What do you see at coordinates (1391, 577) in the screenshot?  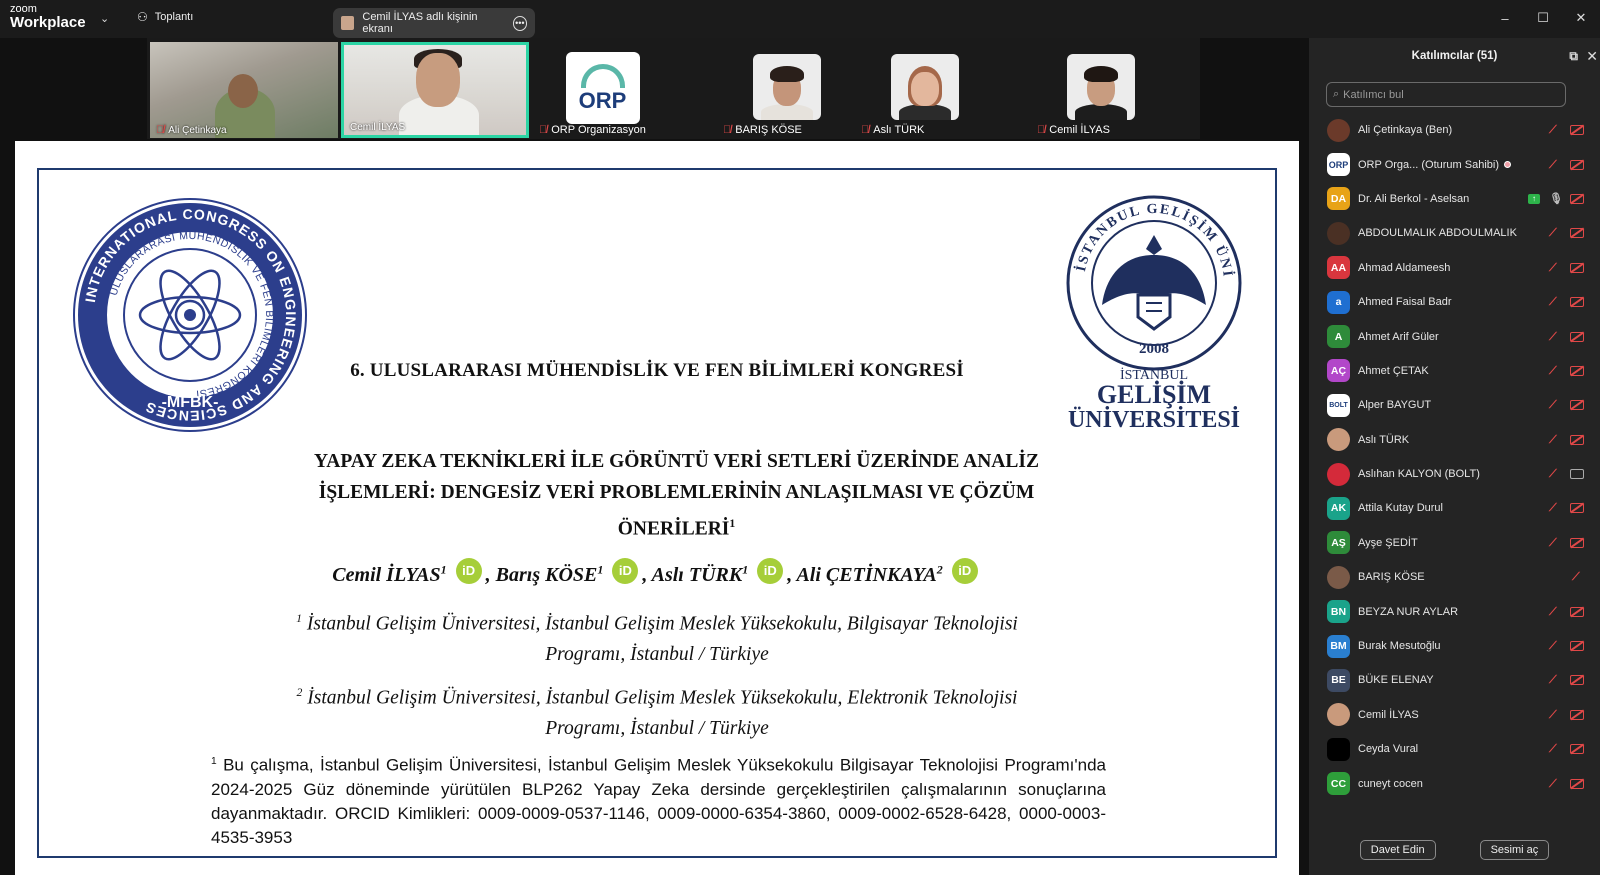 I see `participant-name: BARIŞ KÖSE` at bounding box center [1391, 577].